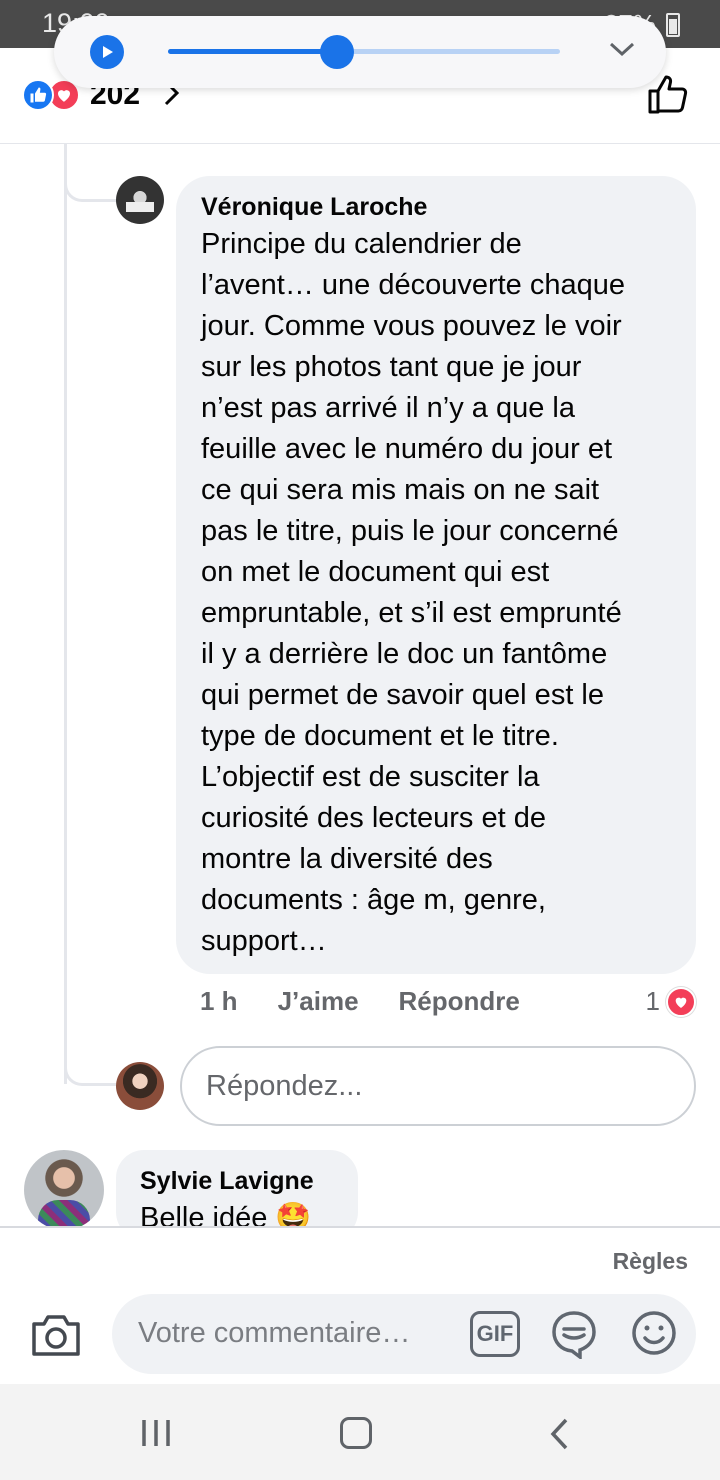 The width and height of the screenshot is (720, 1480). Describe the element at coordinates (56, 1337) in the screenshot. I see `camera-icon` at that location.